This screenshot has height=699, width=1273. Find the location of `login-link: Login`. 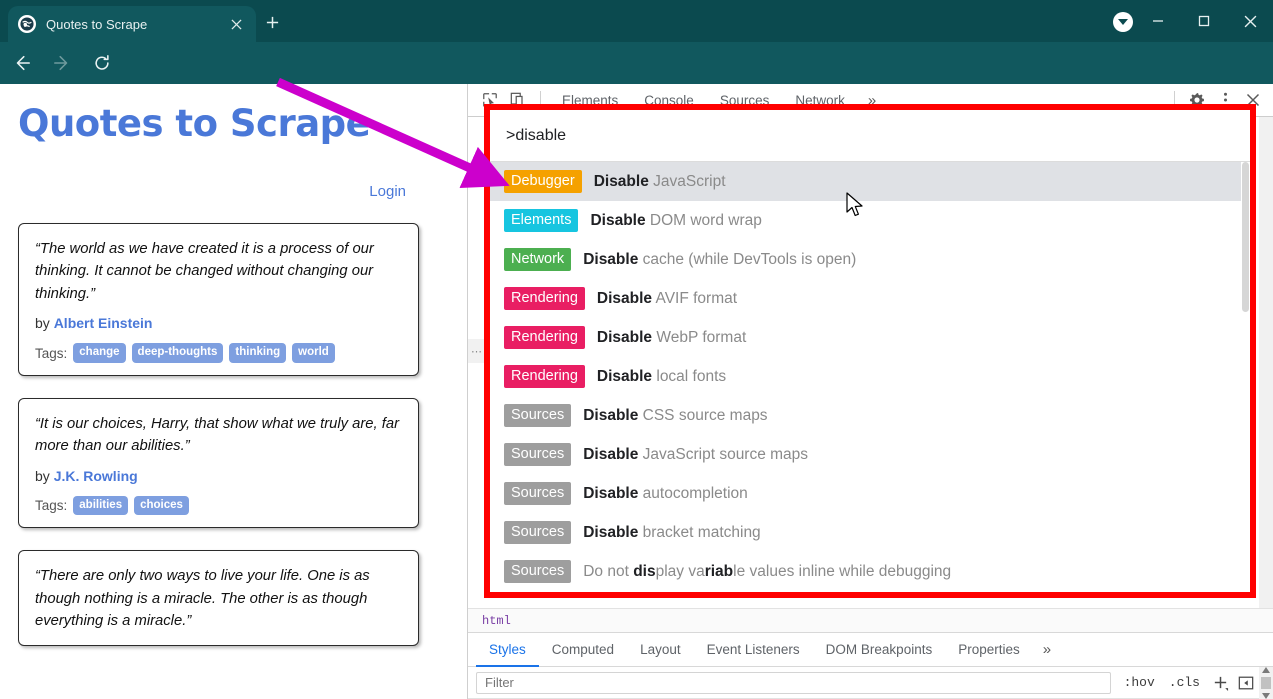

login-link: Login is located at coordinates (387, 191).